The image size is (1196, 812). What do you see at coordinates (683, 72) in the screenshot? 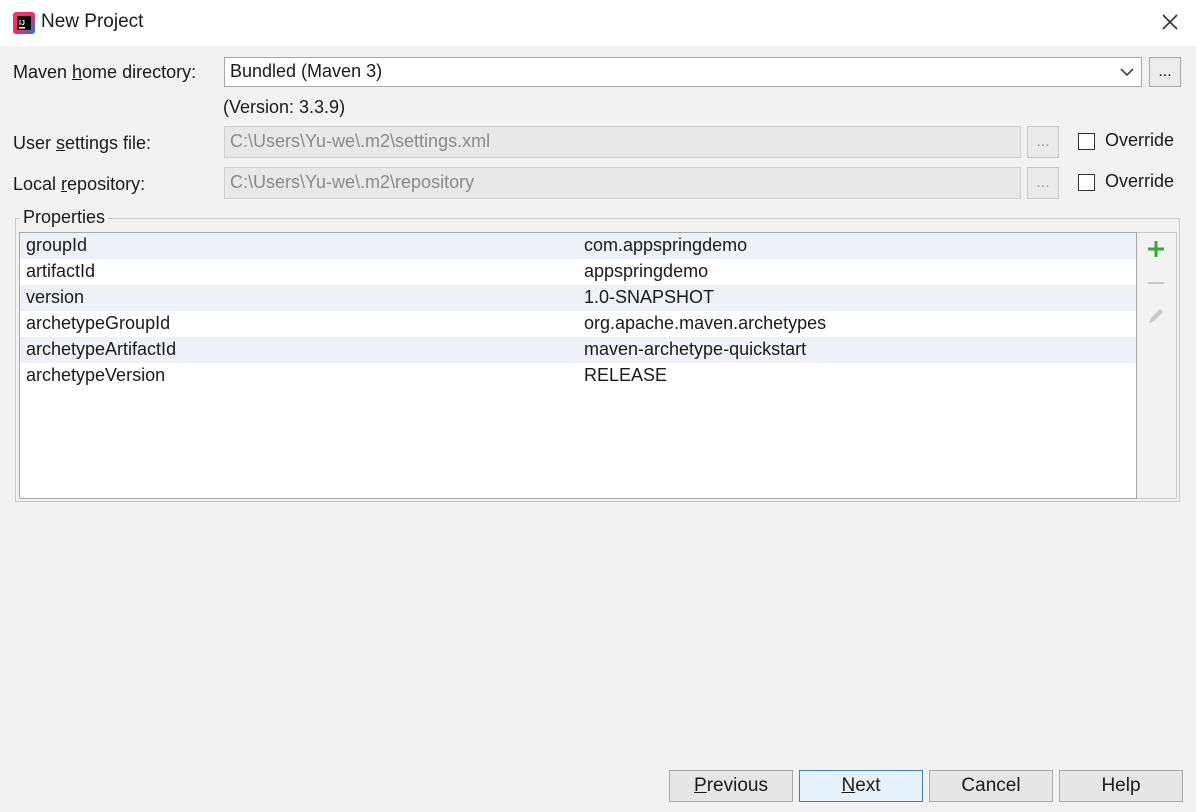
I see `maven-home-combobox: Bundled (Maven 3)` at bounding box center [683, 72].